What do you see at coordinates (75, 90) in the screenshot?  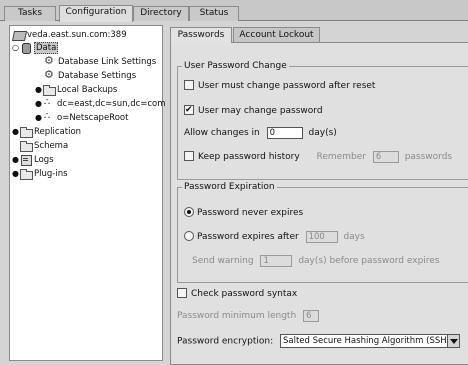 I see `tree-node-local-backups: ● Local Backups` at bounding box center [75, 90].